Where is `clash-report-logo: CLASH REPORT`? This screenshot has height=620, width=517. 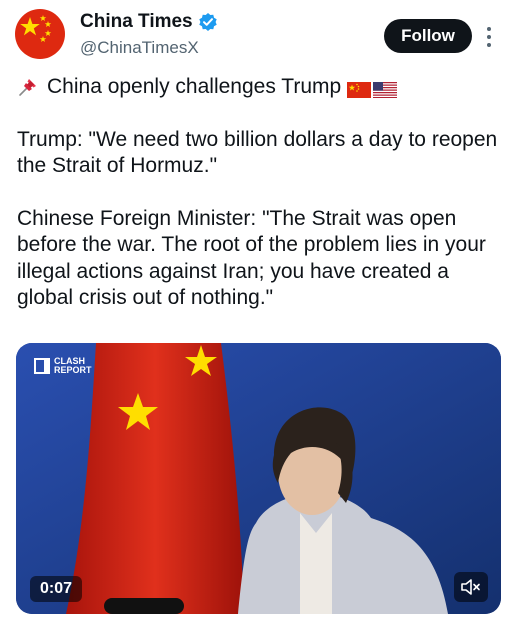
clash-report-logo: CLASH REPORT is located at coordinates (63, 366).